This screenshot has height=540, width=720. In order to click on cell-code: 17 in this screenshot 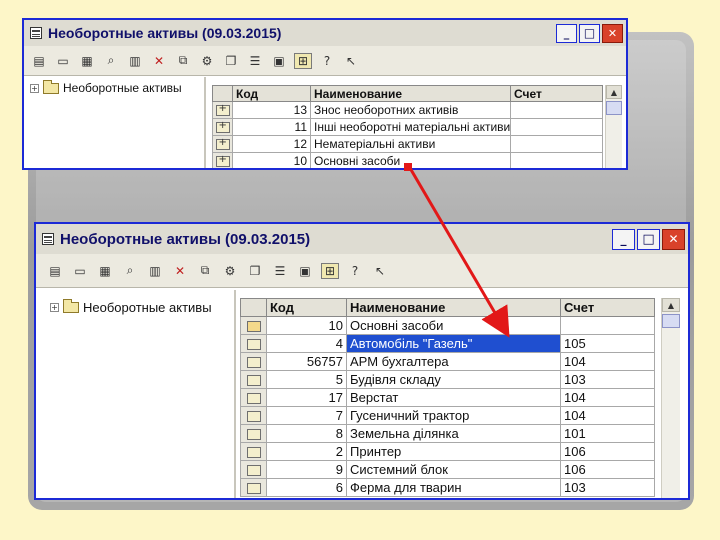, I will do `click(306, 397)`.